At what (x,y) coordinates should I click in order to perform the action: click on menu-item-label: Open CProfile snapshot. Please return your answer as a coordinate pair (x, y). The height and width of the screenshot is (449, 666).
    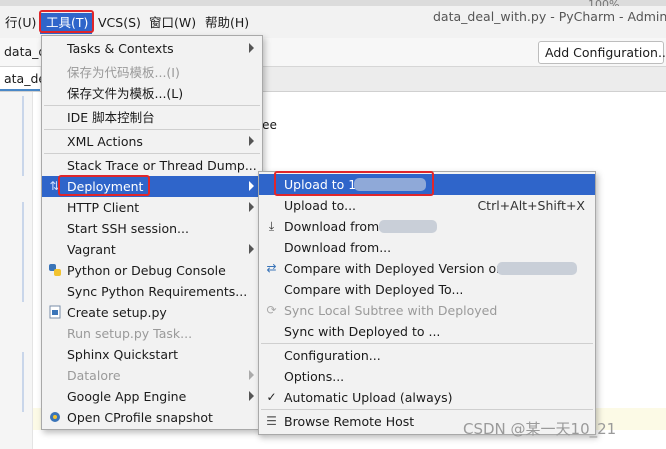
    Looking at the image, I should click on (140, 417).